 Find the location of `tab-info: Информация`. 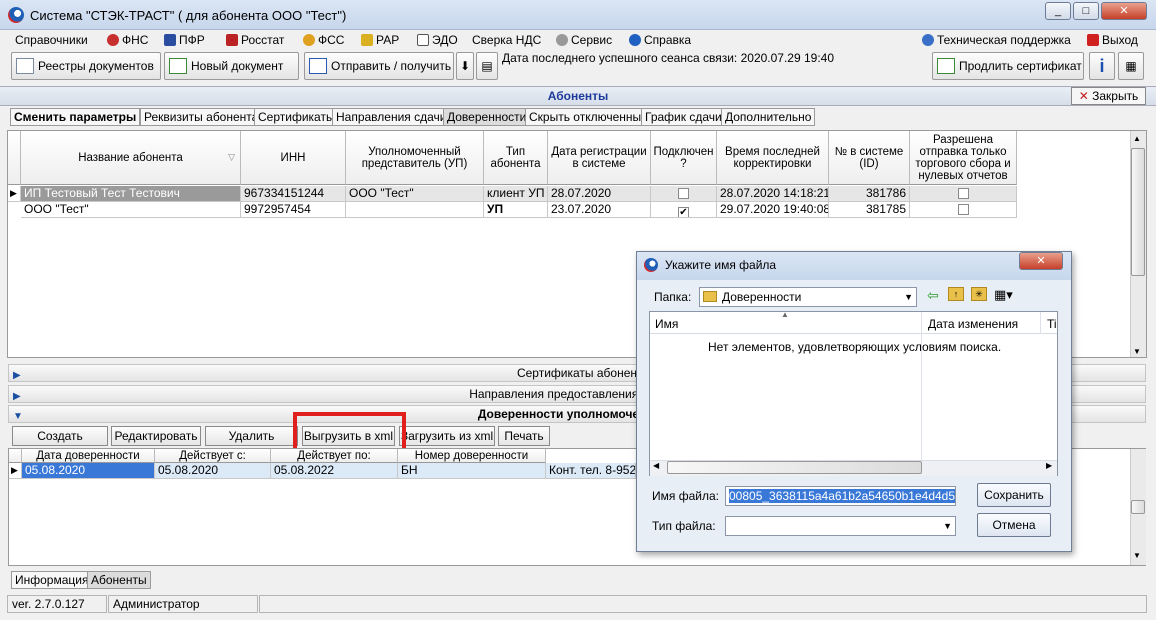

tab-info: Информация is located at coordinates (52, 580).